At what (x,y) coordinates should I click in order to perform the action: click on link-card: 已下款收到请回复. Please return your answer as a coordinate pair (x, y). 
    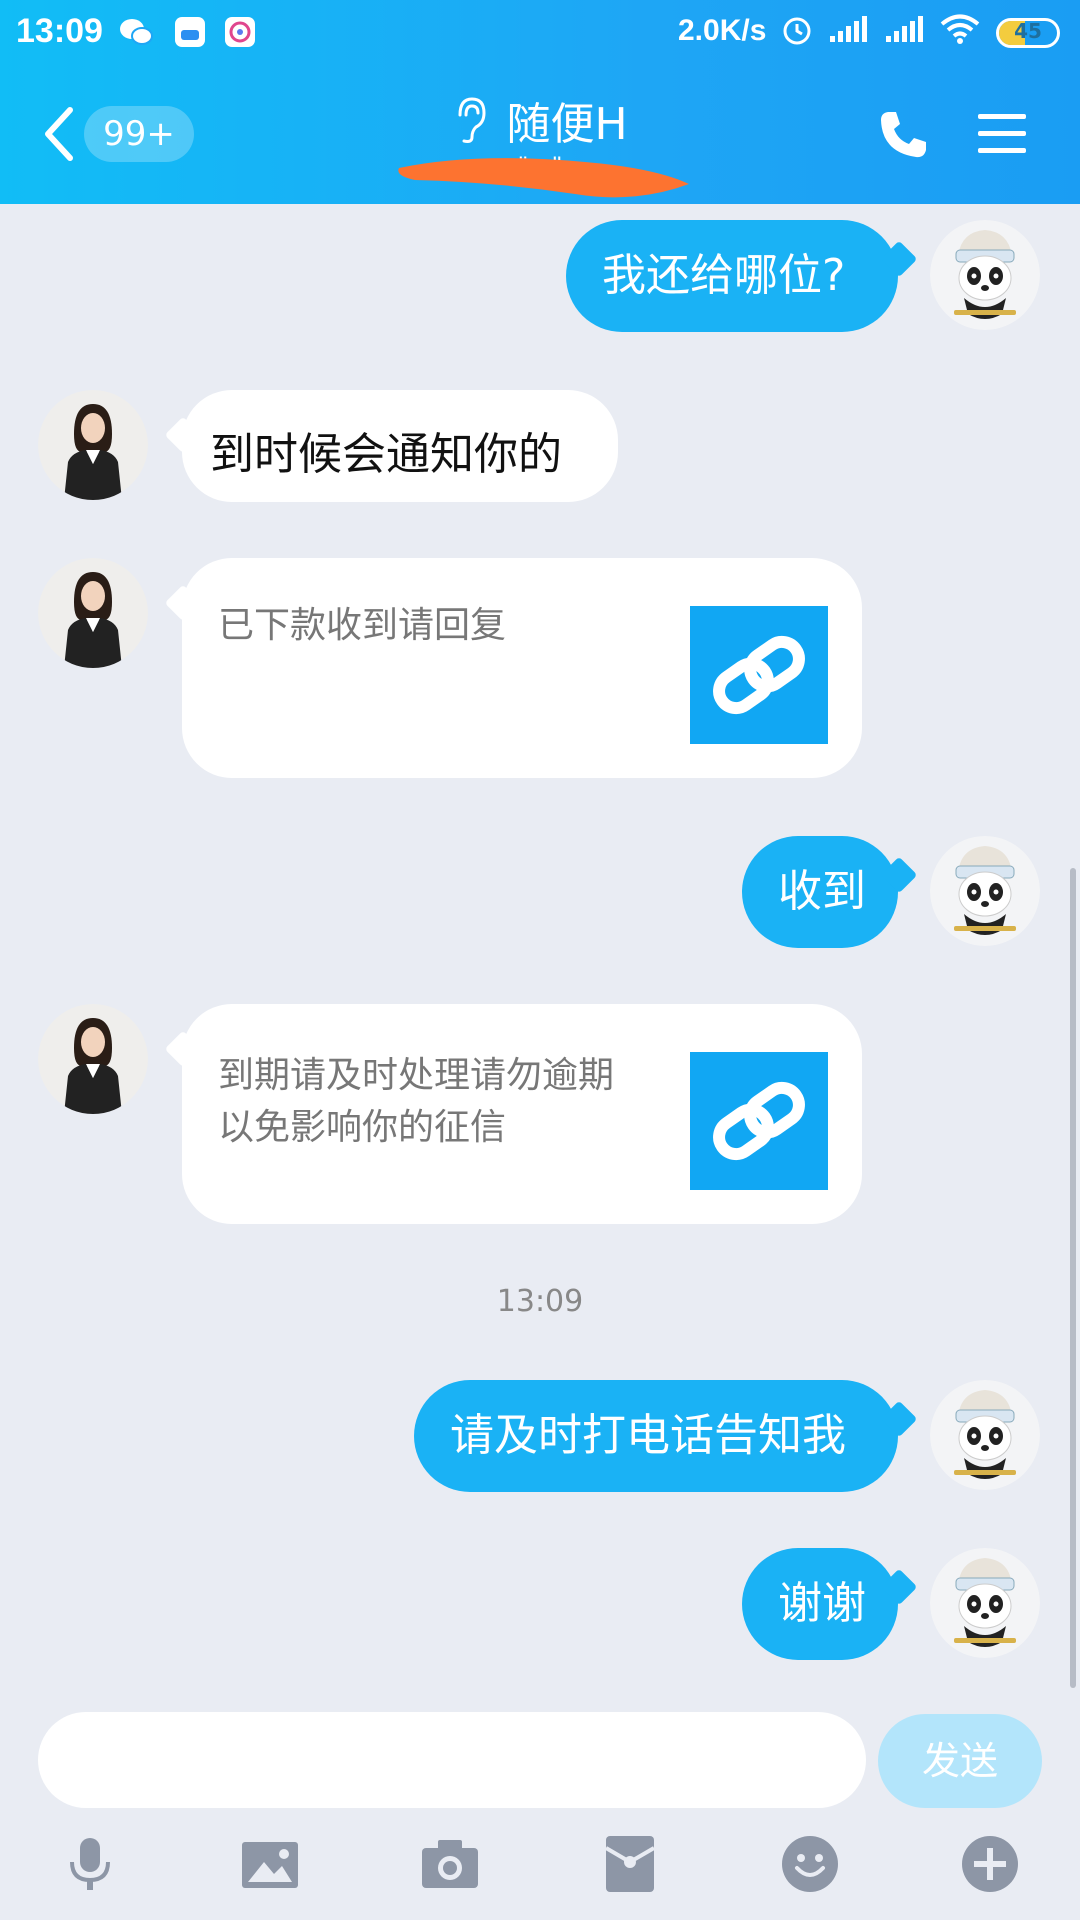
    Looking at the image, I should click on (522, 668).